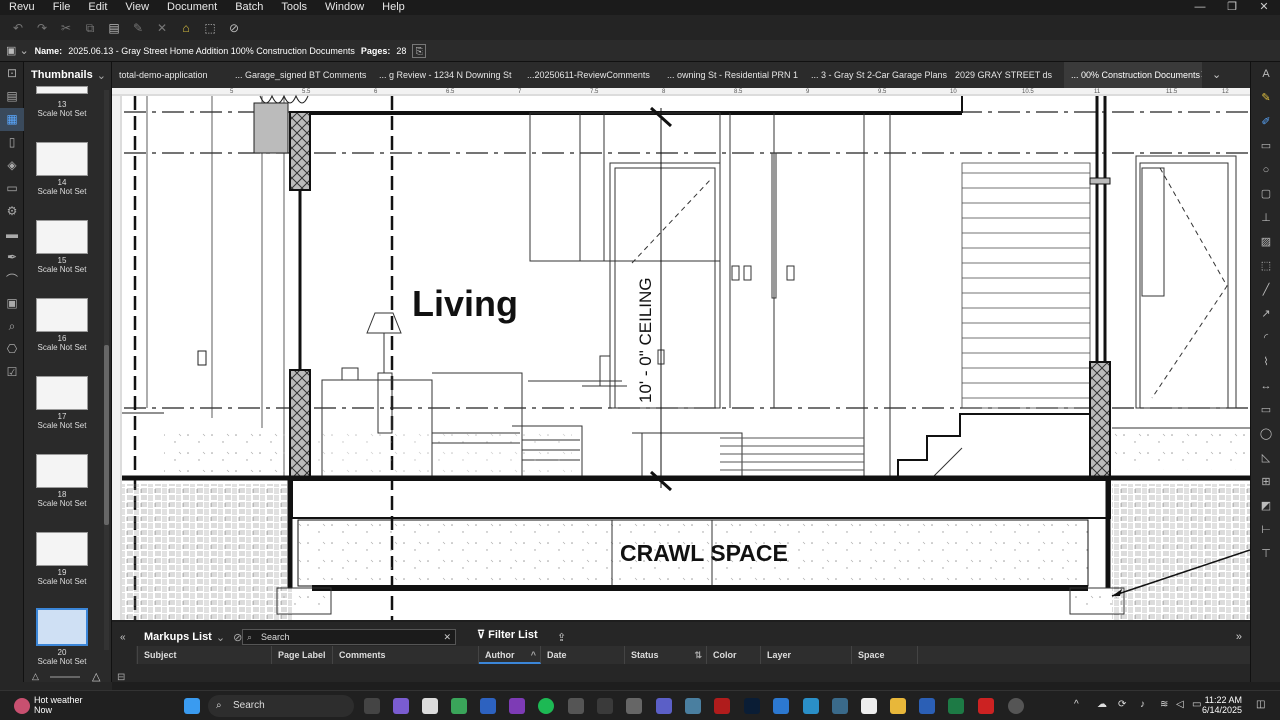 The height and width of the screenshot is (720, 1280). I want to click on clear-search-icon: ✕, so click(447, 637).